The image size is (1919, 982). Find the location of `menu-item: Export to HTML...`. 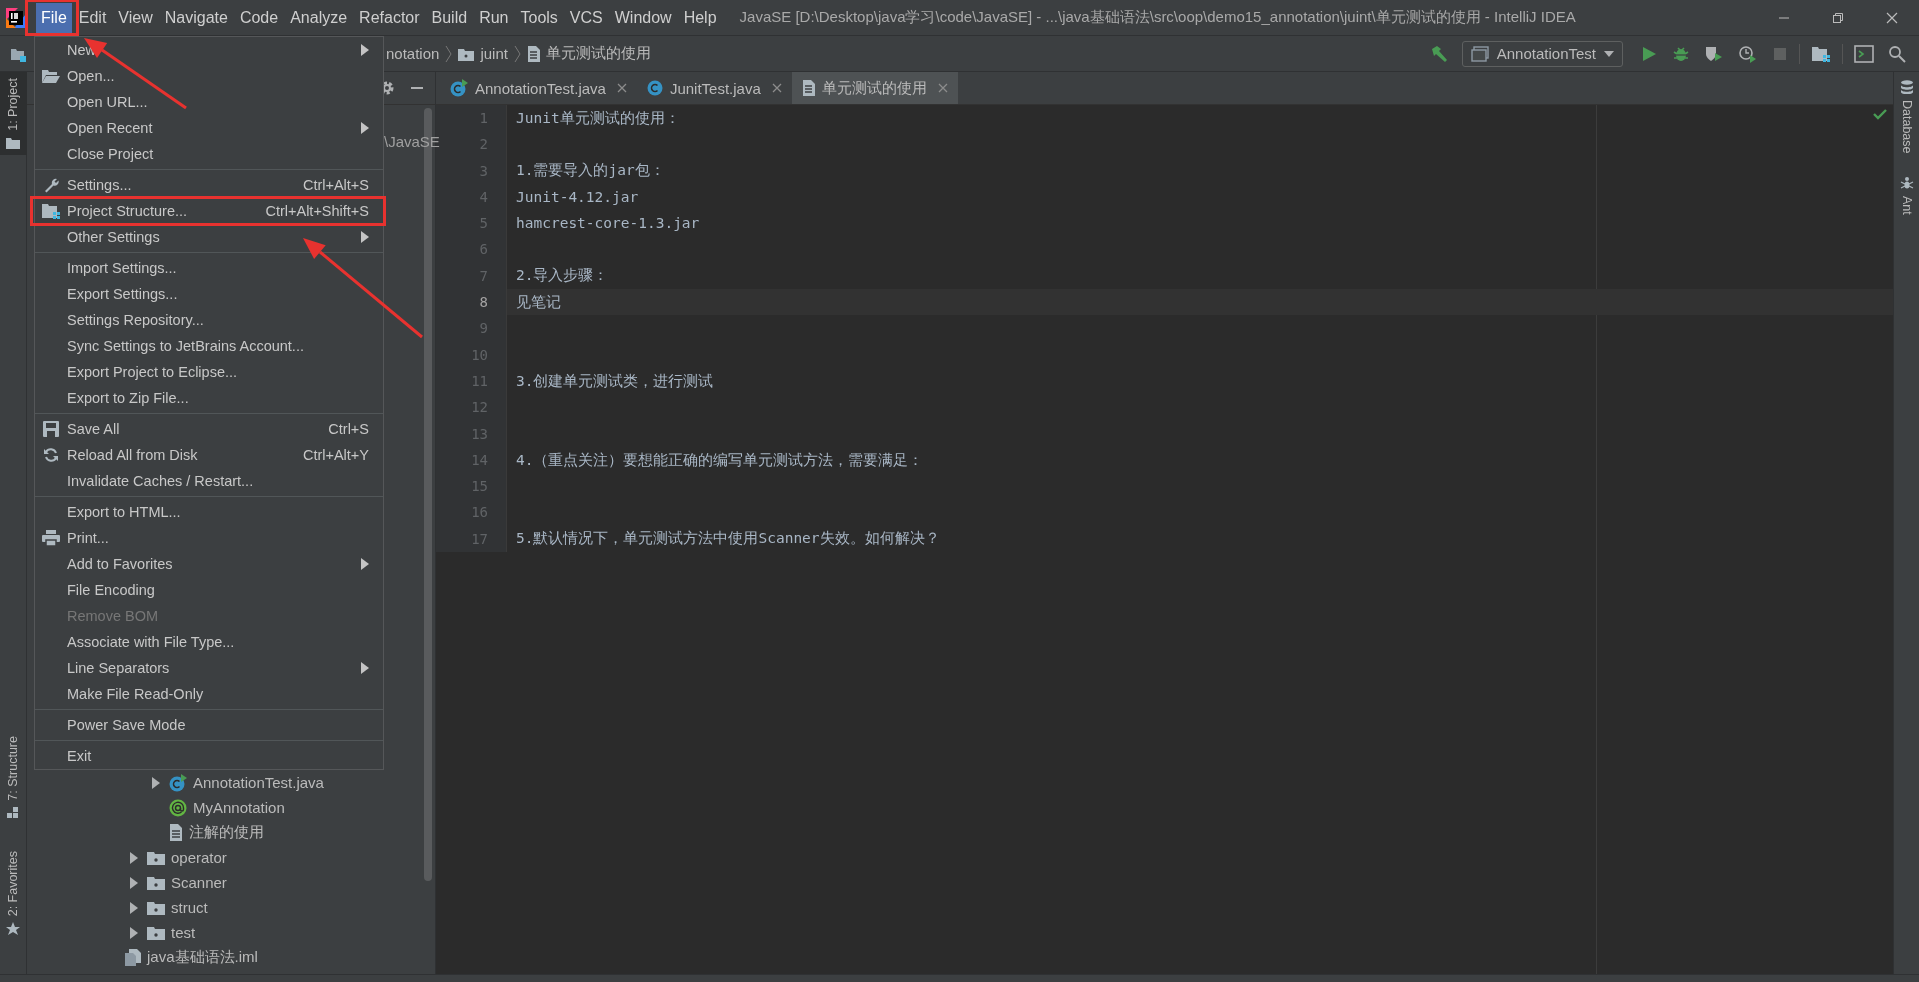

menu-item: Export to HTML... is located at coordinates (209, 512).